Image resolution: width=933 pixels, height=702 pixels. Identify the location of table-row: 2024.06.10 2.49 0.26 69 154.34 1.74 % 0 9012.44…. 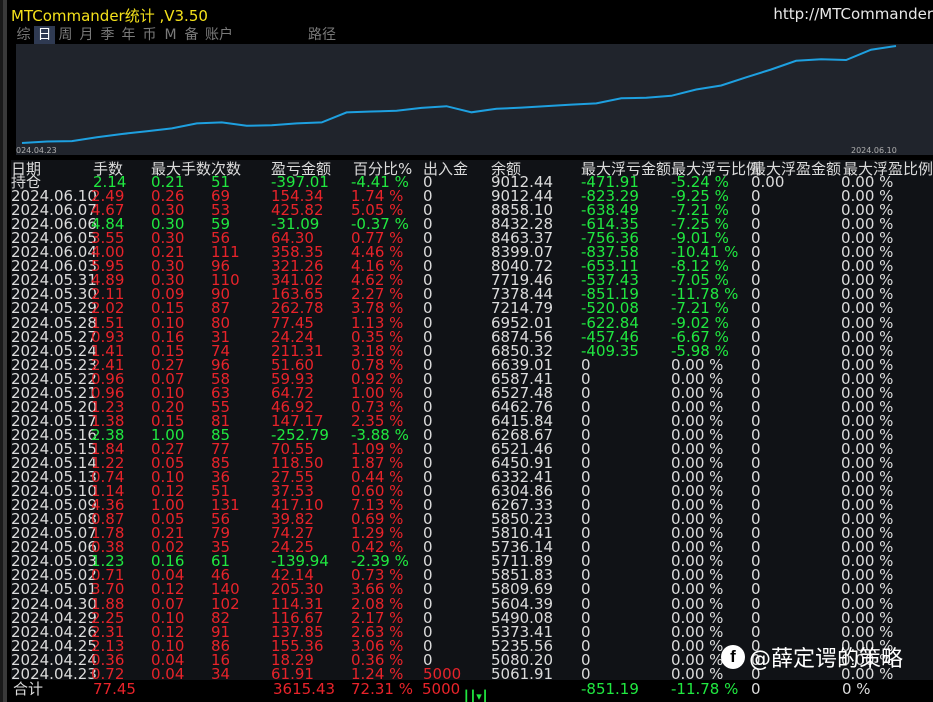
(468, 196).